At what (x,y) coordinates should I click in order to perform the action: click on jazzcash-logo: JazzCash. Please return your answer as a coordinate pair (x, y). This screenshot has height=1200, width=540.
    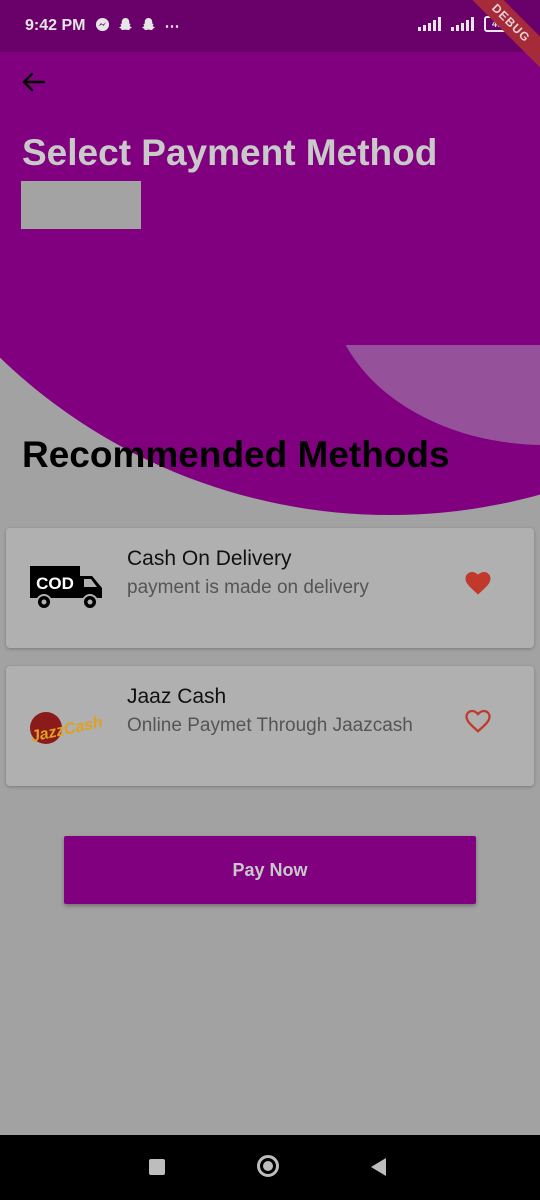
    Looking at the image, I should click on (67, 726).